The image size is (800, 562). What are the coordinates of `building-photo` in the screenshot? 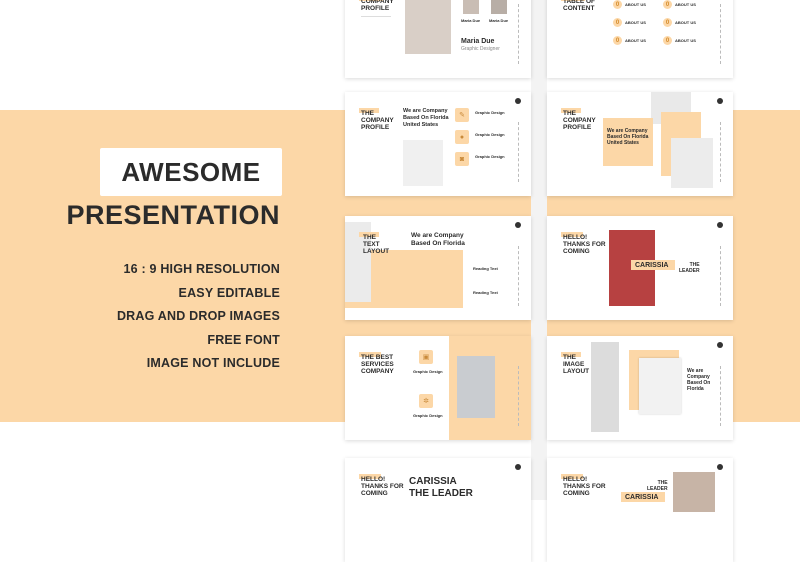 It's located at (605, 387).